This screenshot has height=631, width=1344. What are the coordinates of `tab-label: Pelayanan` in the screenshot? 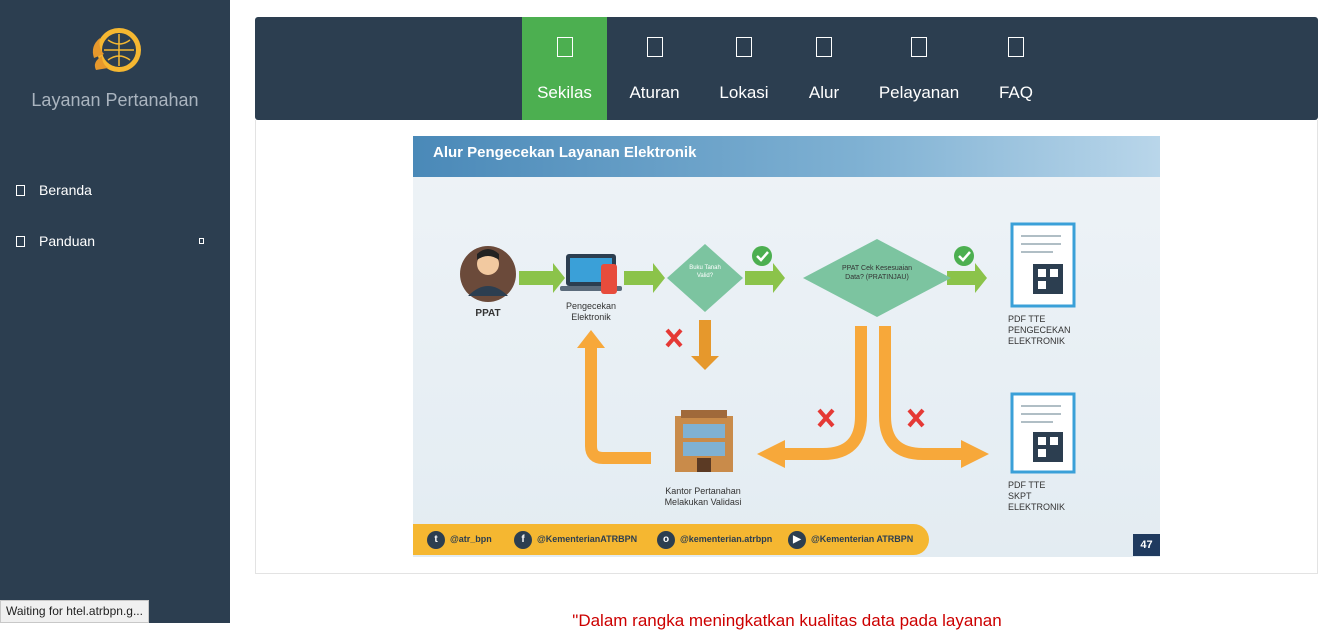 It's located at (919, 92).